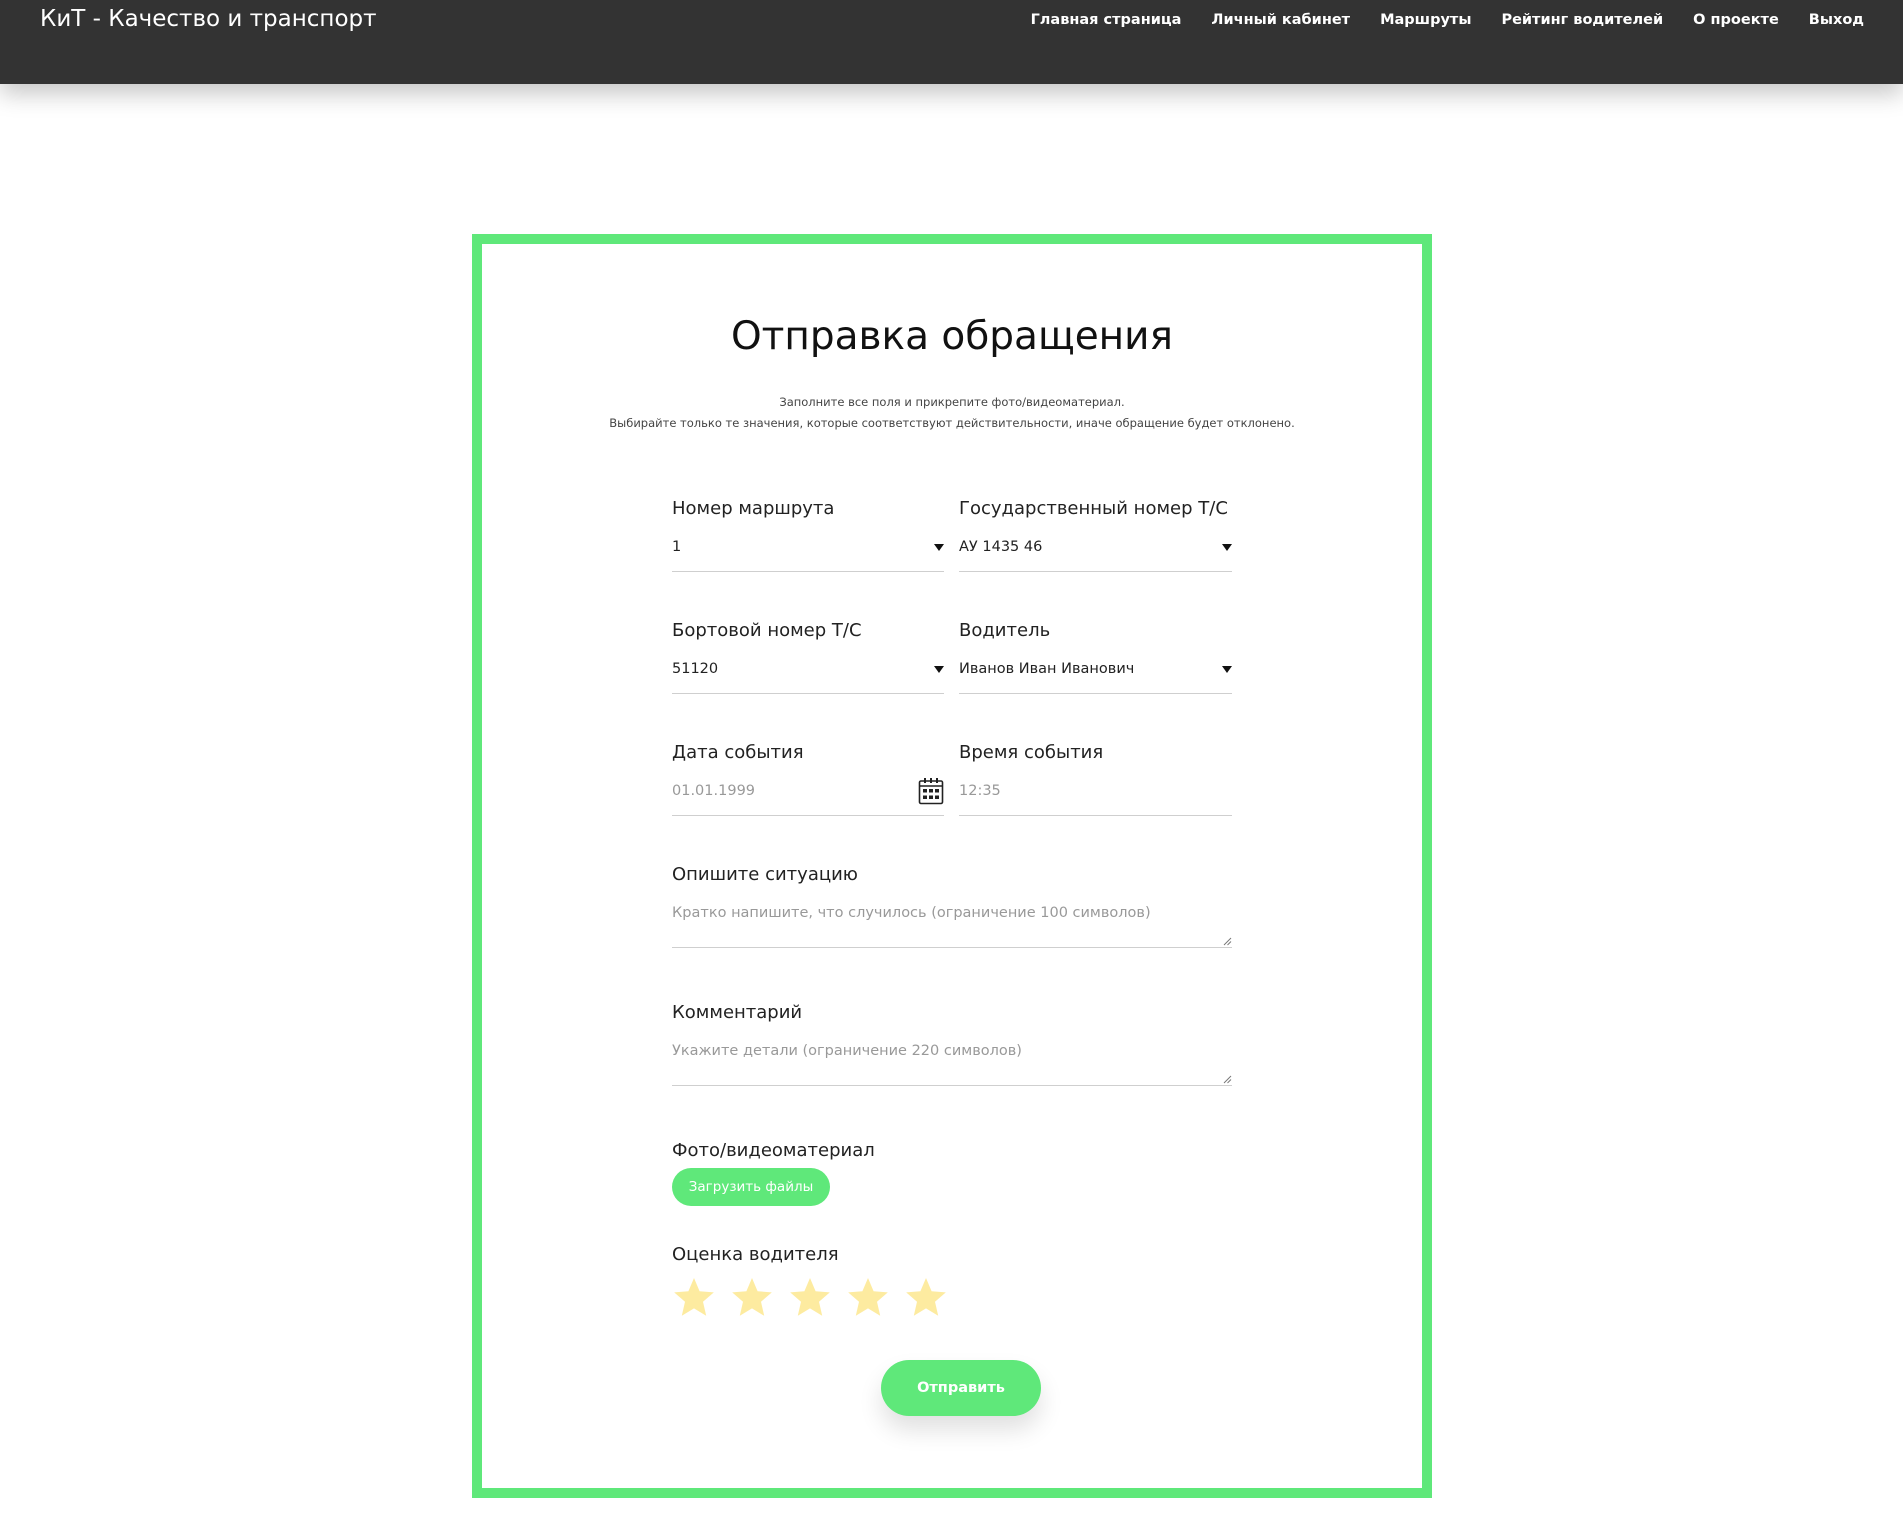  What do you see at coordinates (714, 791) in the screenshot?
I see `date-placeholder: 01.01.1999` at bounding box center [714, 791].